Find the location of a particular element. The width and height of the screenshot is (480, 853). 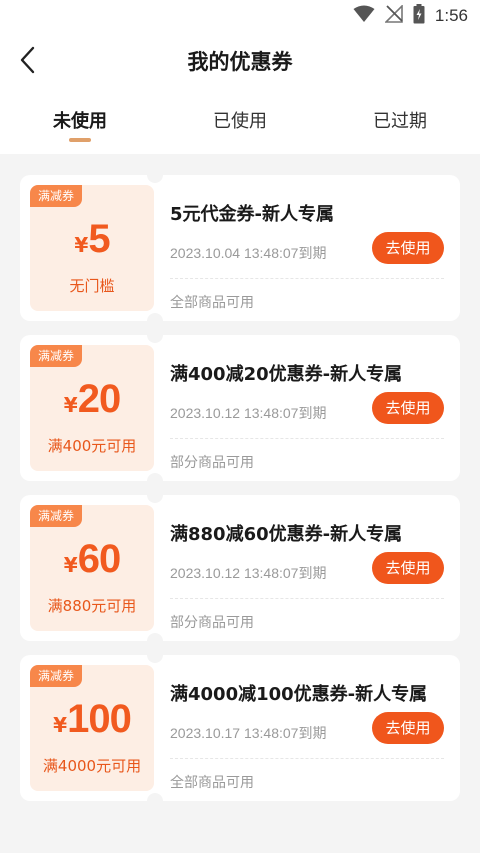

tab-expired: 已过期 is located at coordinates (400, 123).